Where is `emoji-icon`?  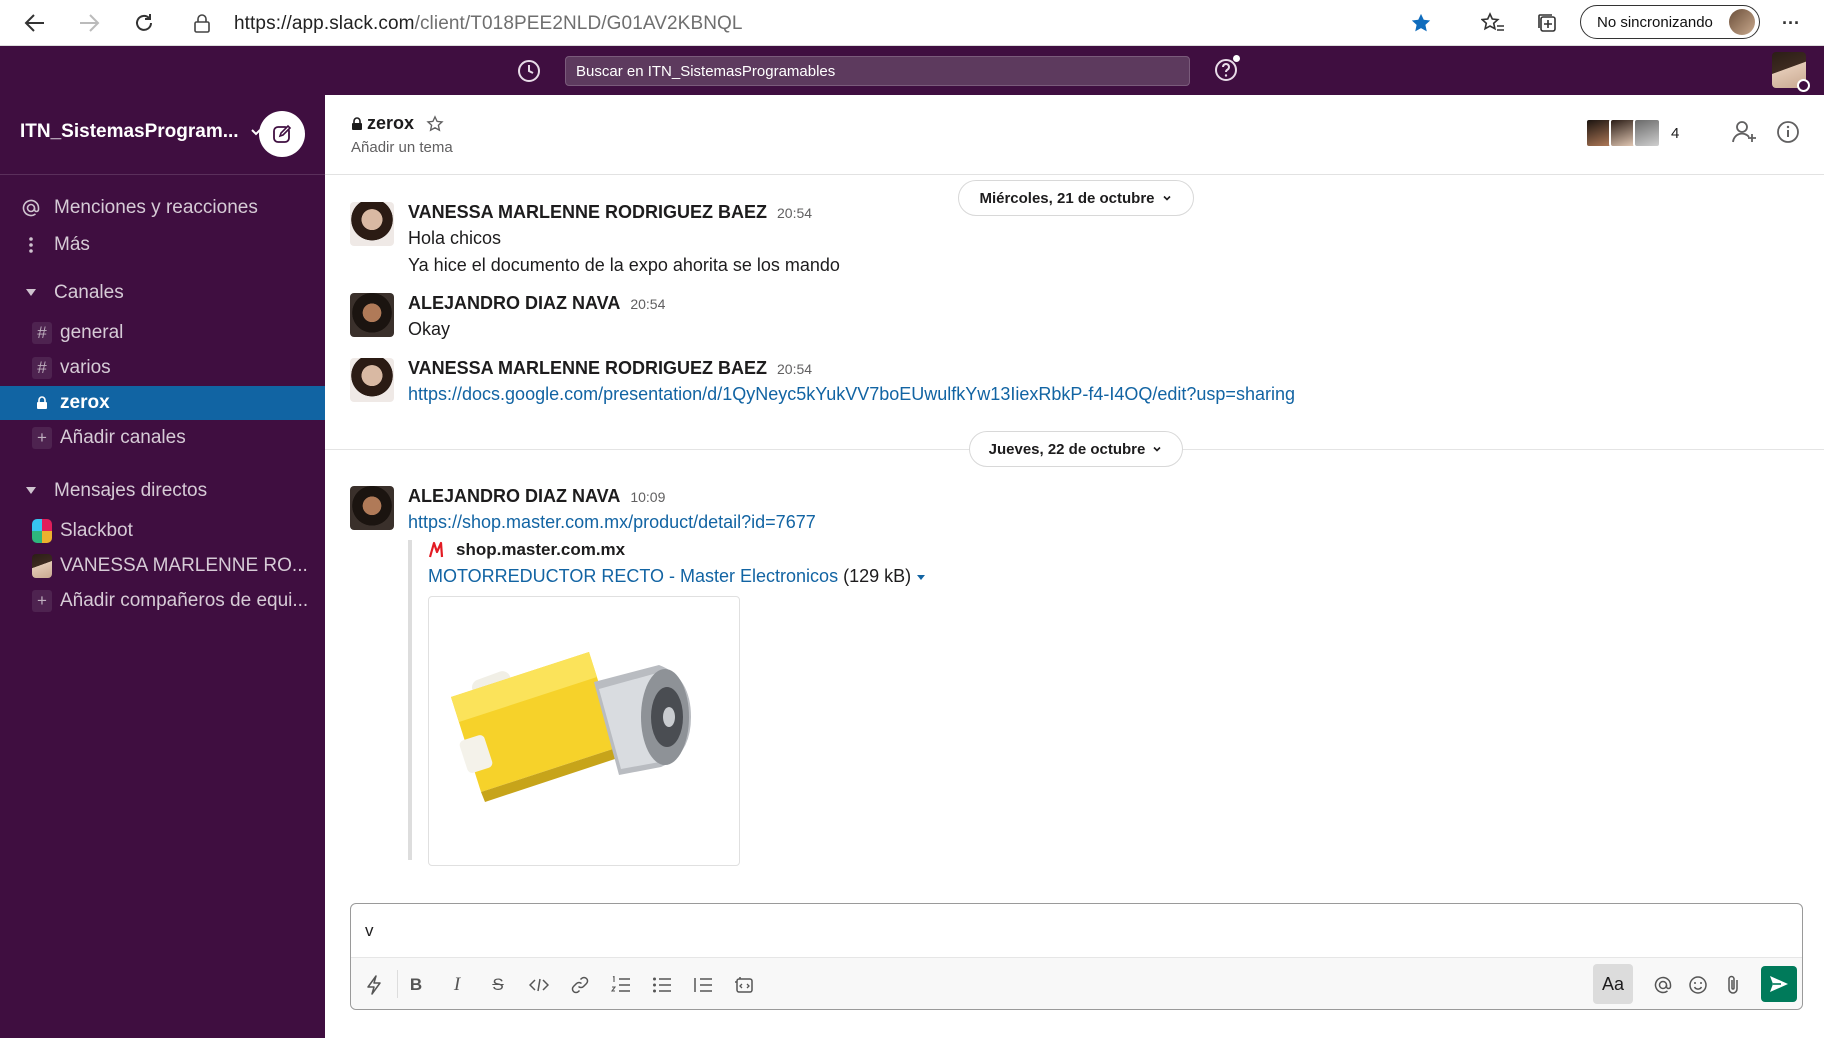 emoji-icon is located at coordinates (1698, 985).